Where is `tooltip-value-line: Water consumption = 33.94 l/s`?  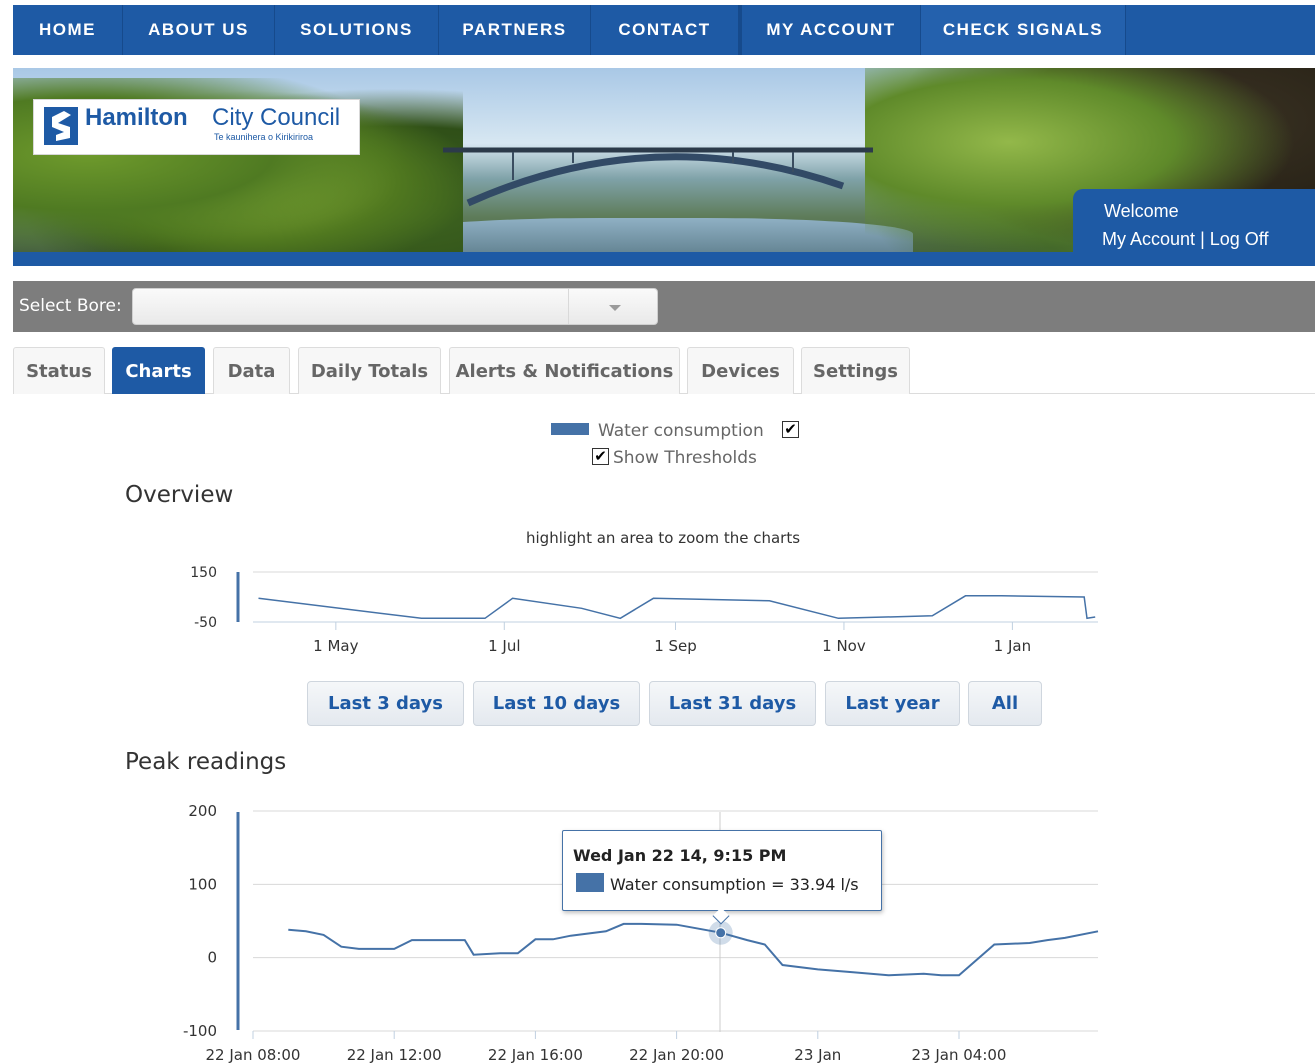 tooltip-value-line: Water consumption = 33.94 l/s is located at coordinates (734, 884).